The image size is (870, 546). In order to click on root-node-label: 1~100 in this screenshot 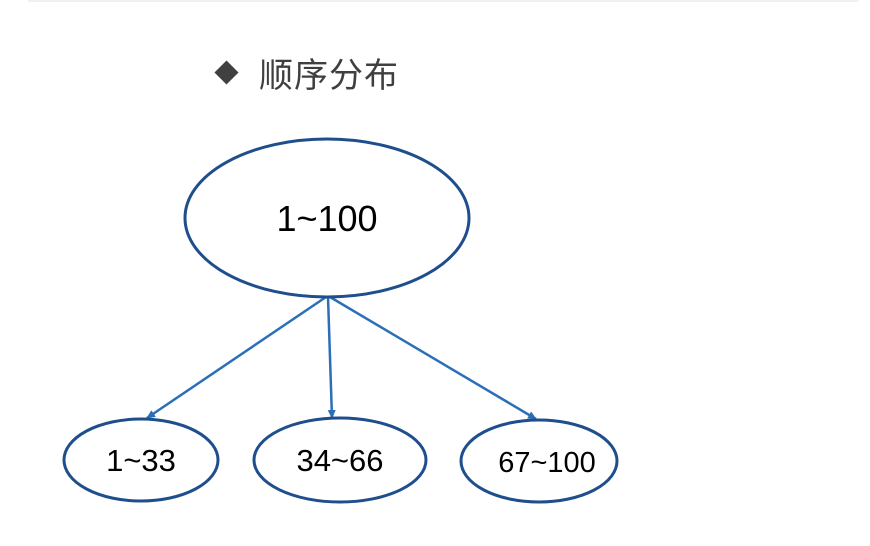, I will do `click(326, 218)`.